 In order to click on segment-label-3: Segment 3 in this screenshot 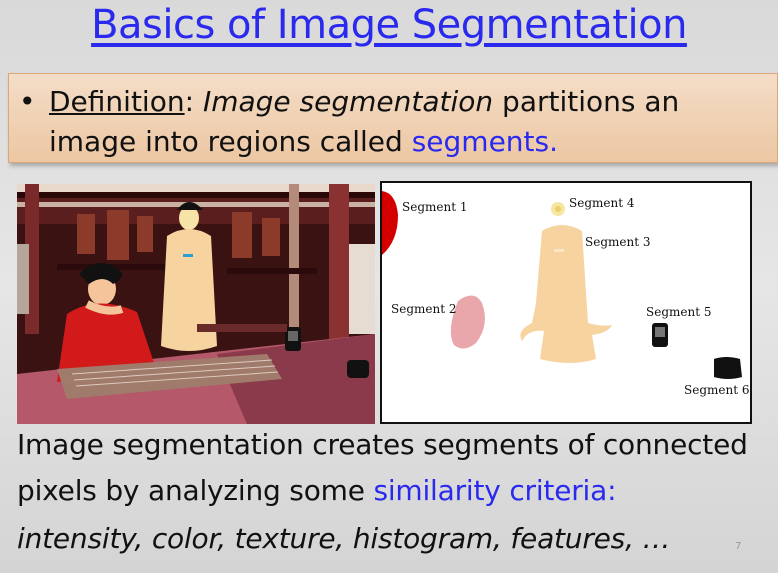, I will do `click(618, 242)`.